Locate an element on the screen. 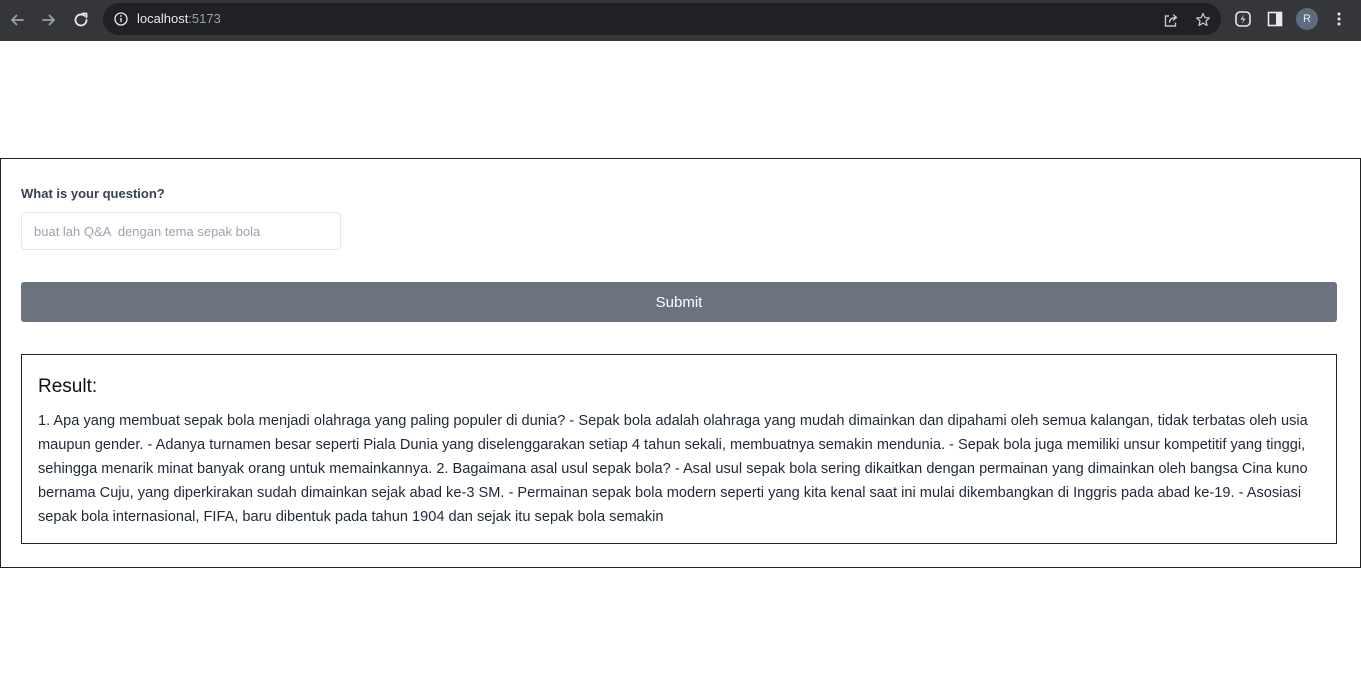 This screenshot has width=1361, height=678. back-button is located at coordinates (17, 20).